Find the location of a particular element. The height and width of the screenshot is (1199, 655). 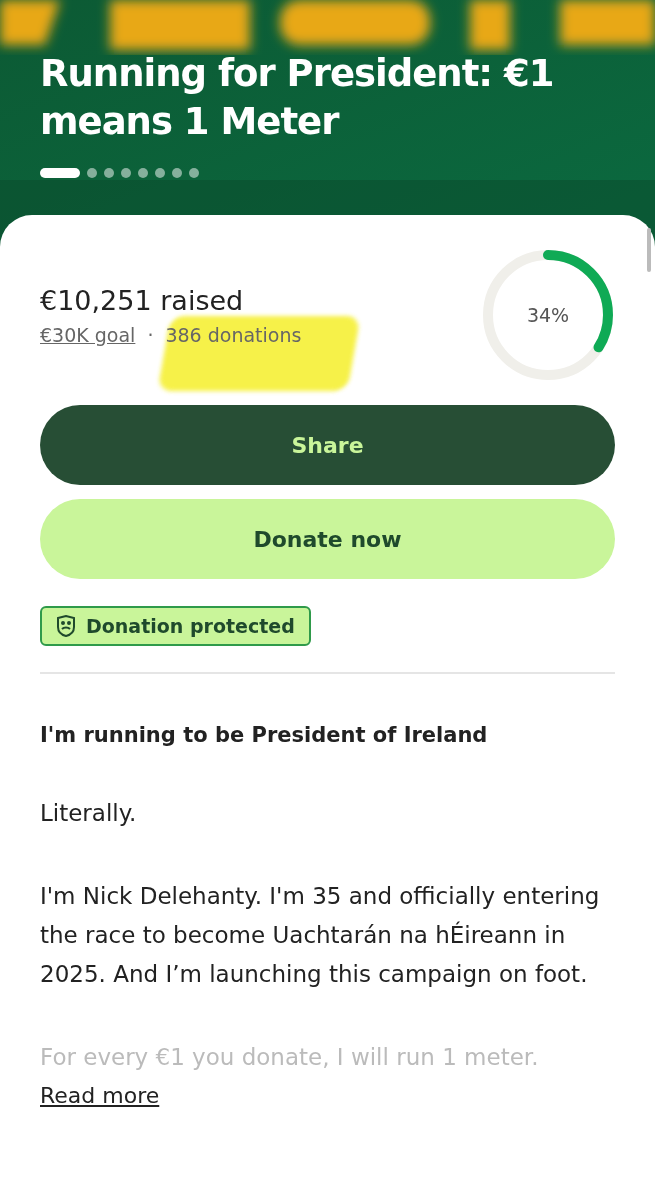

story-paragraph: For every €1 you donate, I will run 1 meter. is located at coordinates (290, 1057).